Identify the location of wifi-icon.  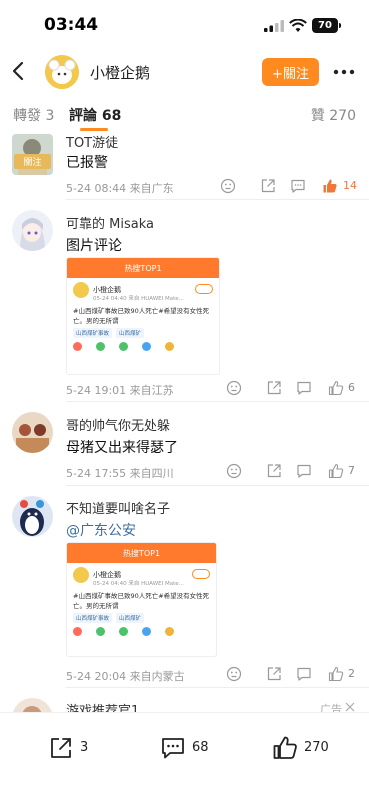
(298, 25).